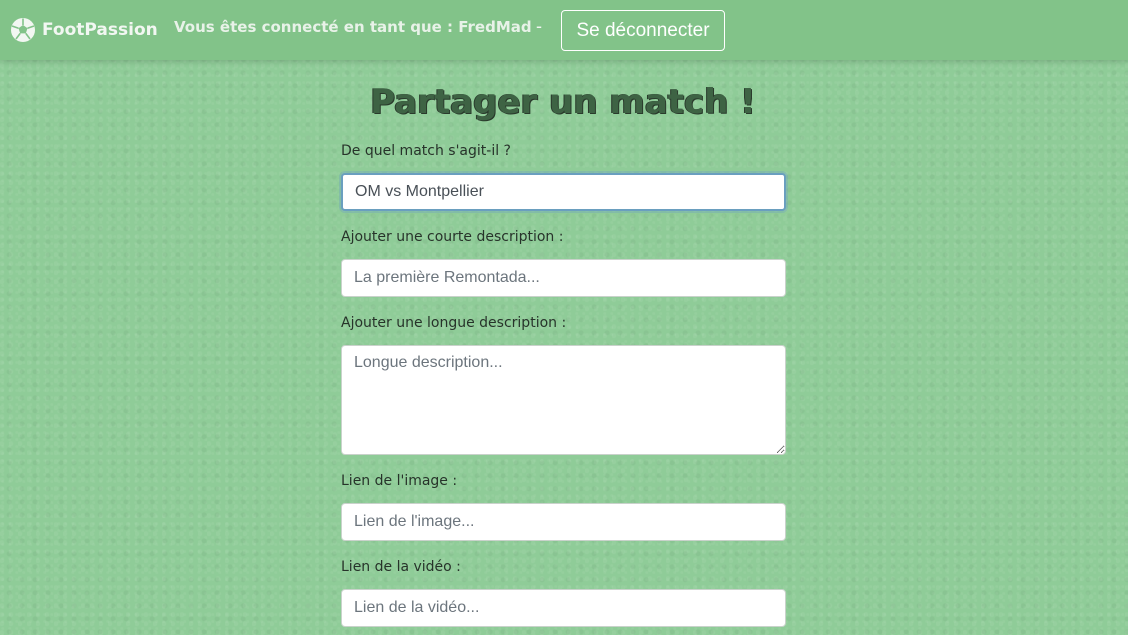 This screenshot has width=1128, height=635. What do you see at coordinates (399, 481) in the screenshot?
I see `image-link-label: Lien de l'image :` at bounding box center [399, 481].